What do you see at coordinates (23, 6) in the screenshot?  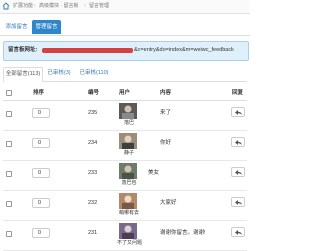 I see `breadcrumb-item-extend: 扩展功能` at bounding box center [23, 6].